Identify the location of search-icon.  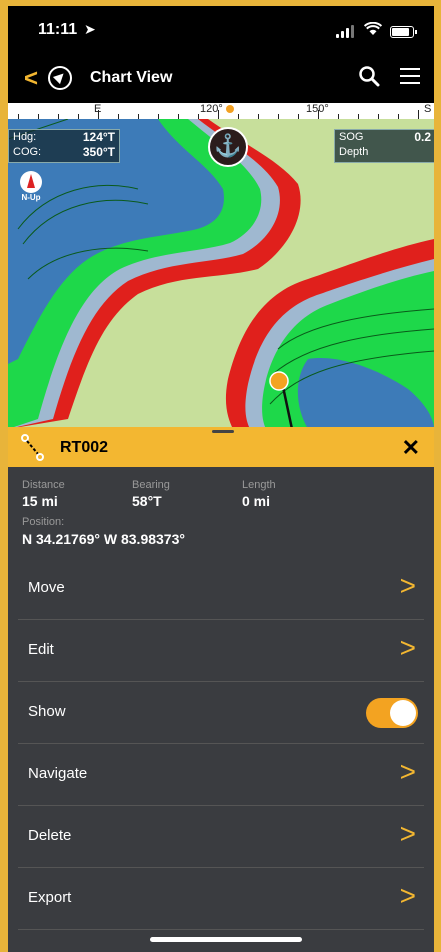
(369, 76).